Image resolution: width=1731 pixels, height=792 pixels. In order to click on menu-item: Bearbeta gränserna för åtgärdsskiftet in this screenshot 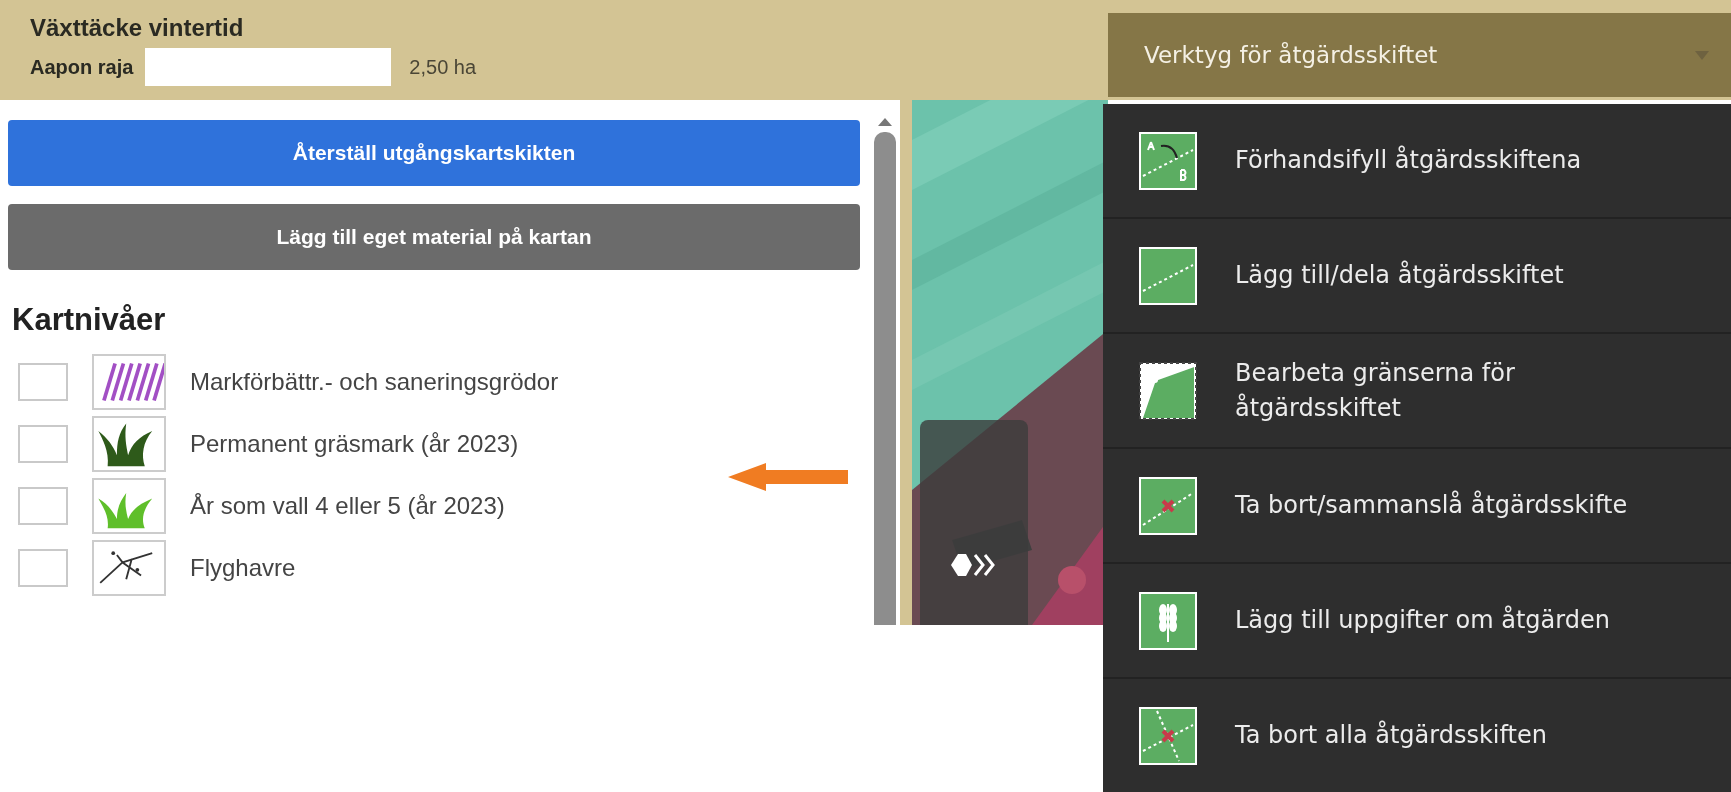, I will do `click(1417, 391)`.